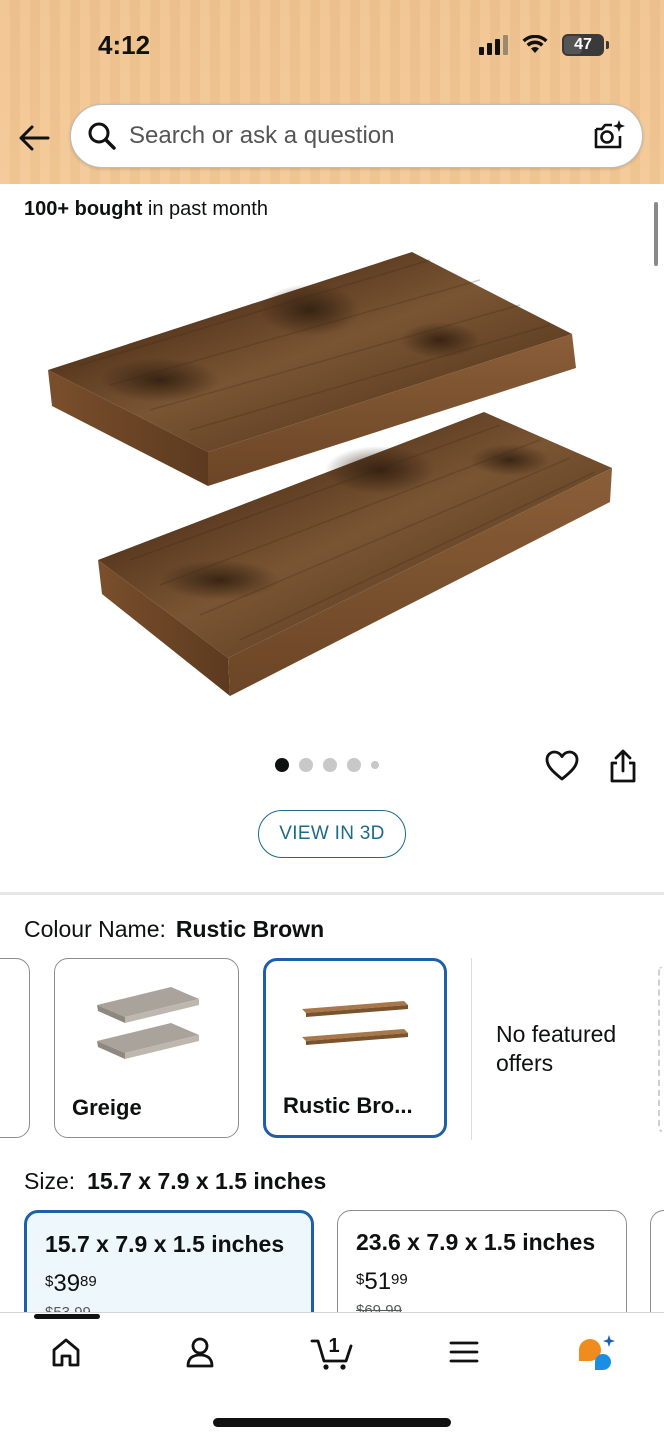  I want to click on scrollbar, so click(656, 234).